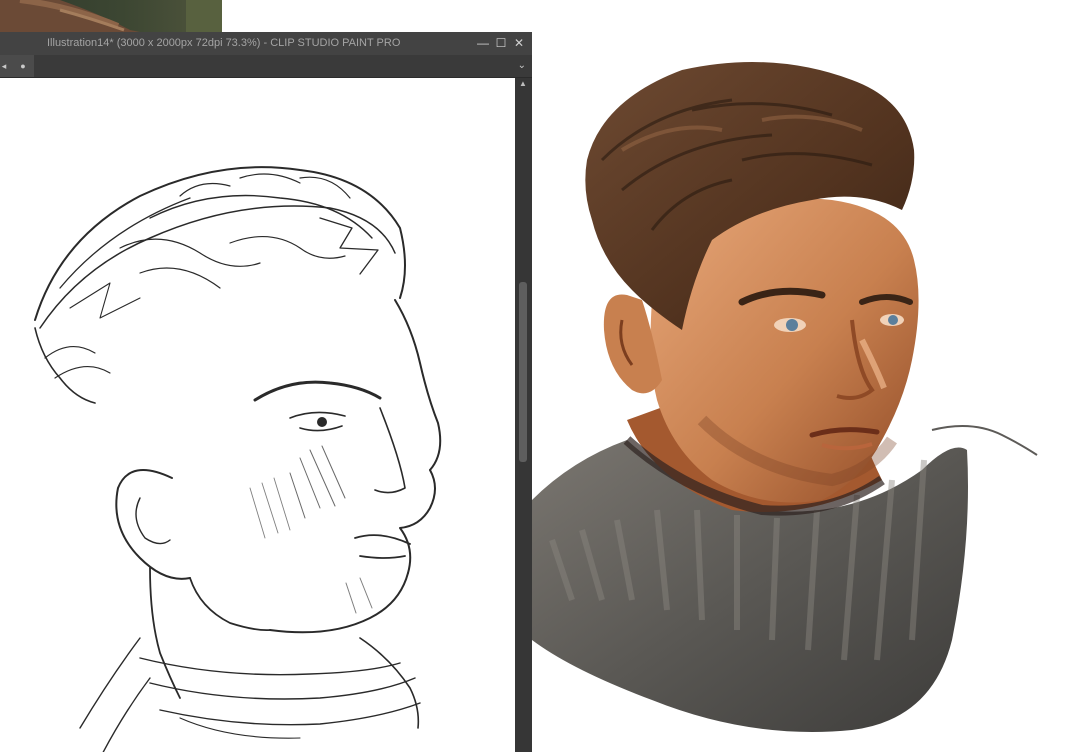 The height and width of the screenshot is (752, 1066). Describe the element at coordinates (4, 66) in the screenshot. I see `tab-scroll-left-icon: ◂` at that location.